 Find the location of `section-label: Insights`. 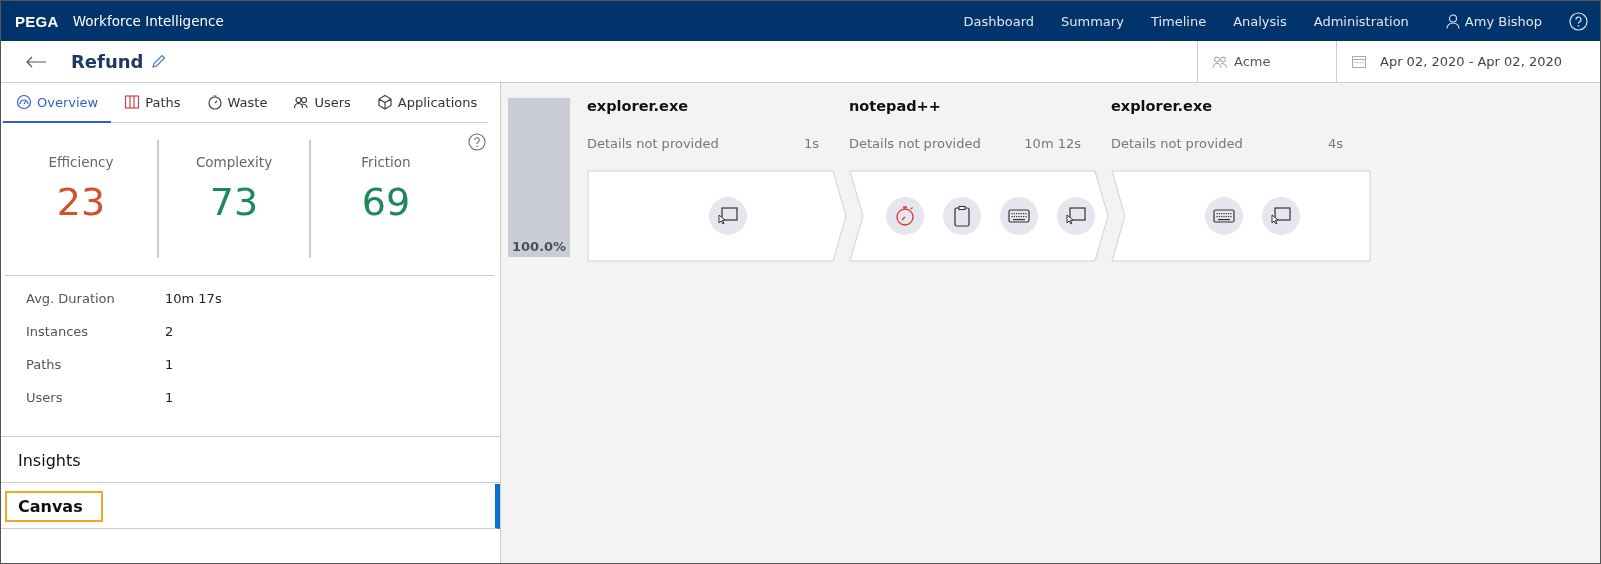

section-label: Insights is located at coordinates (49, 460).